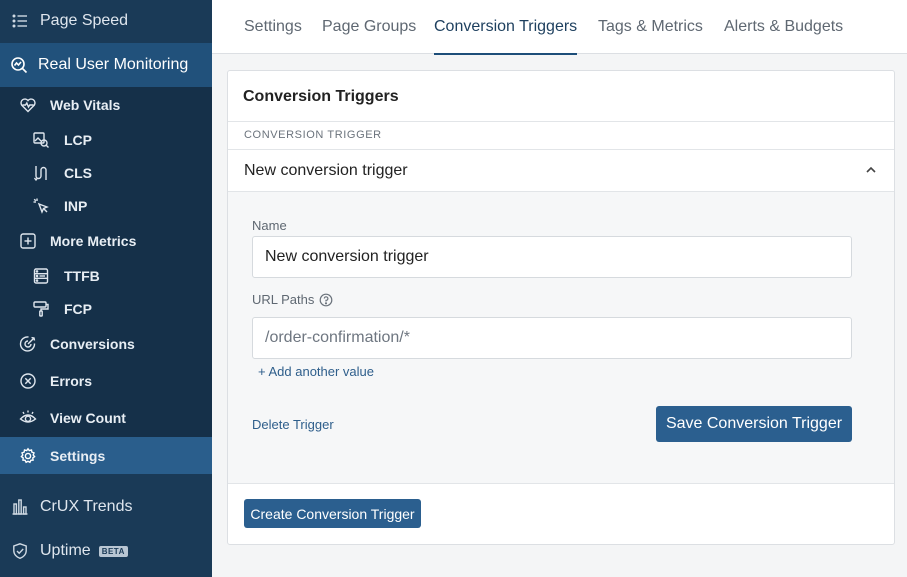 This screenshot has height=577, width=907. What do you see at coordinates (84, 20) in the screenshot?
I see `sidebar-item-label: Page Speed` at bounding box center [84, 20].